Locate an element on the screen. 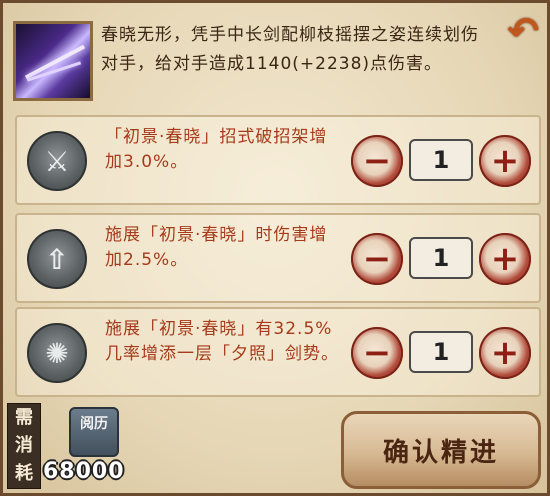  currency-label: 阅历 is located at coordinates (94, 424).